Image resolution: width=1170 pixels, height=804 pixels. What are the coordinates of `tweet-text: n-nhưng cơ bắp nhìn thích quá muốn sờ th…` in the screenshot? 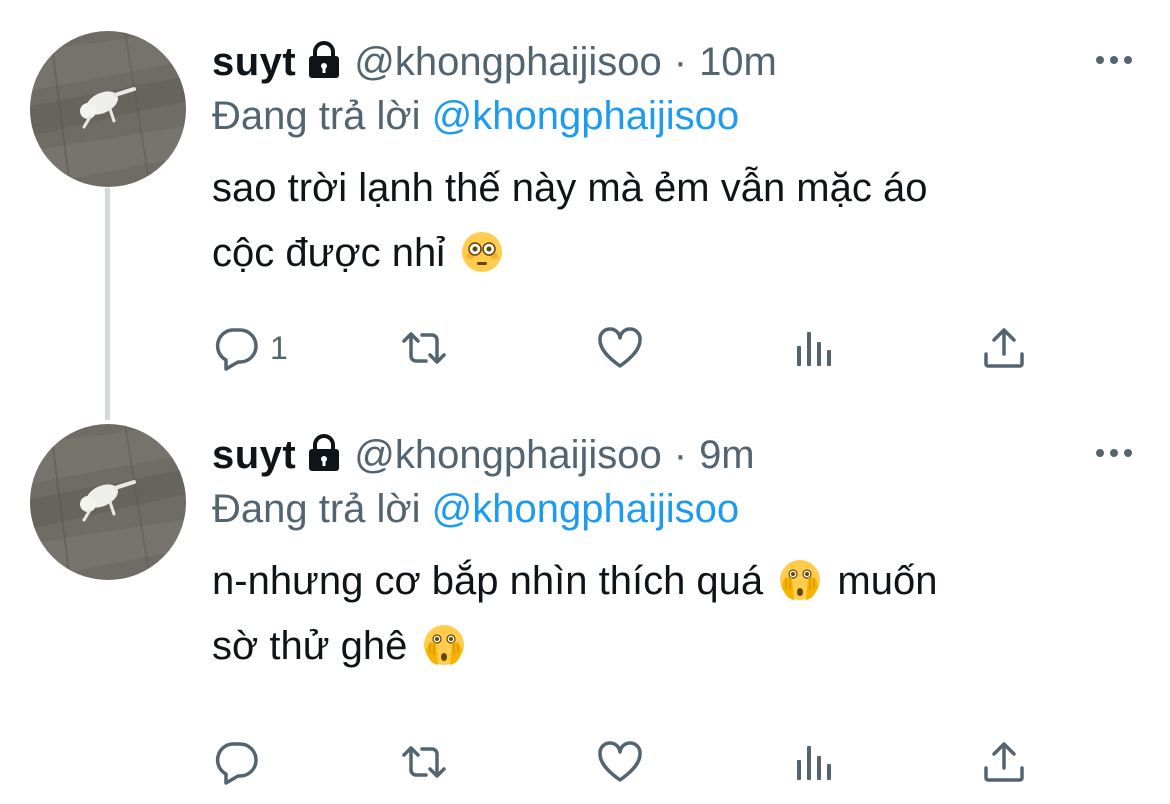 It's located at (672, 614).